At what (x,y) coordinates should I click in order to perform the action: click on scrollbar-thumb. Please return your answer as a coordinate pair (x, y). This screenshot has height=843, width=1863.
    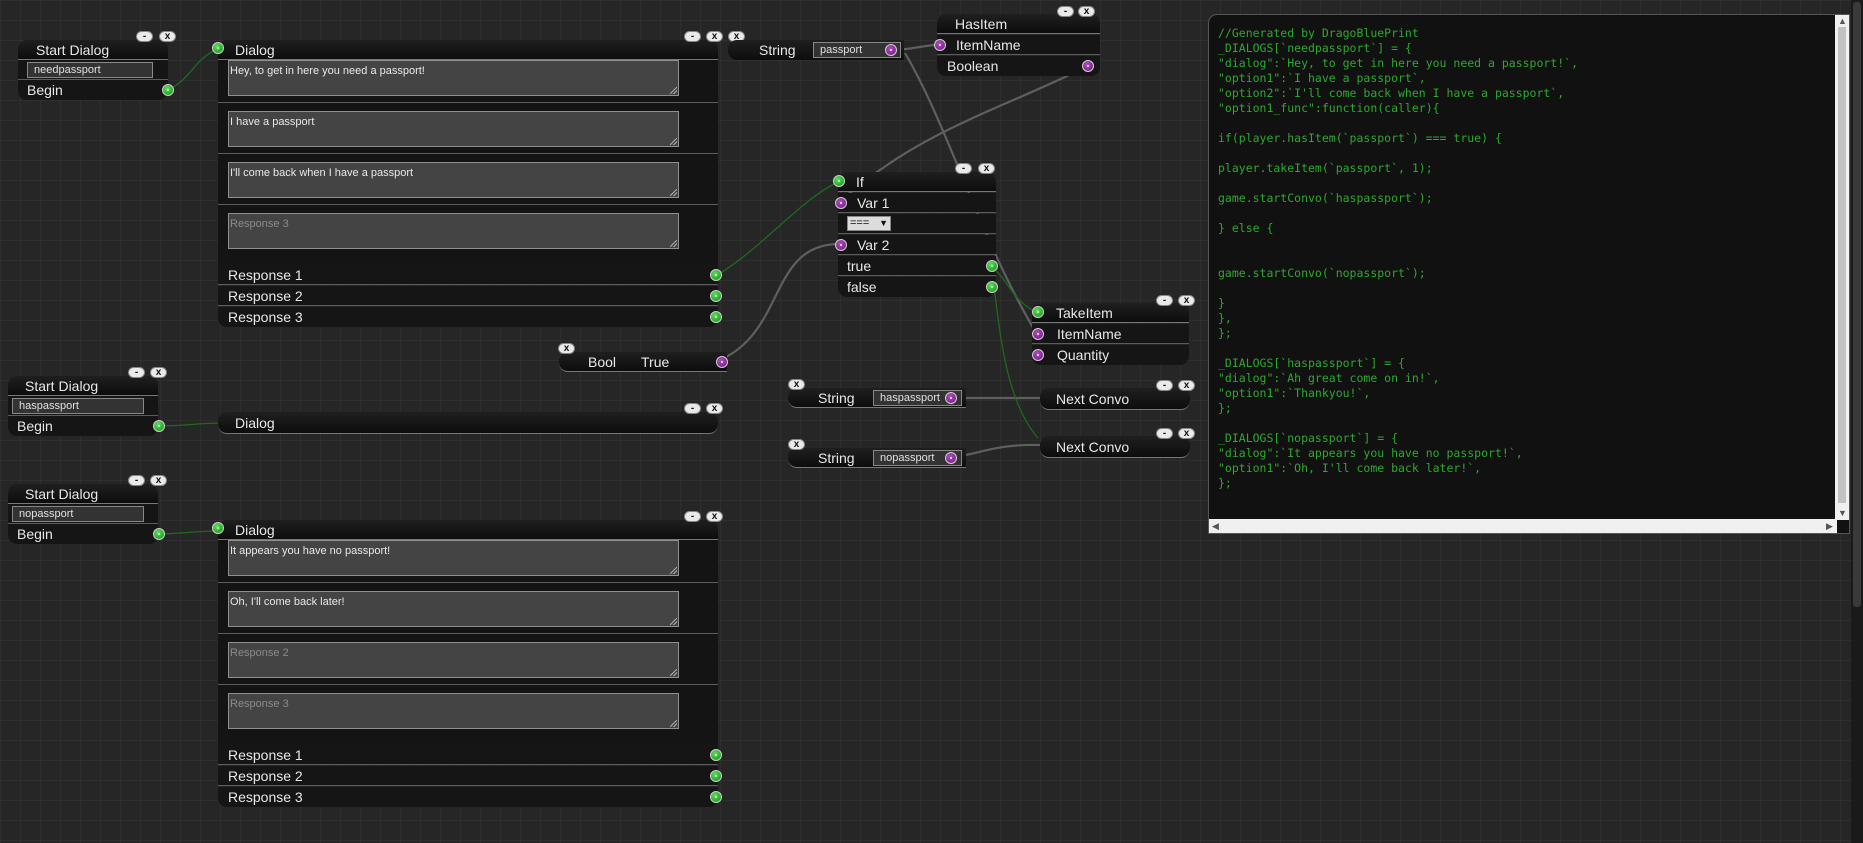
    Looking at the image, I should click on (1842, 265).